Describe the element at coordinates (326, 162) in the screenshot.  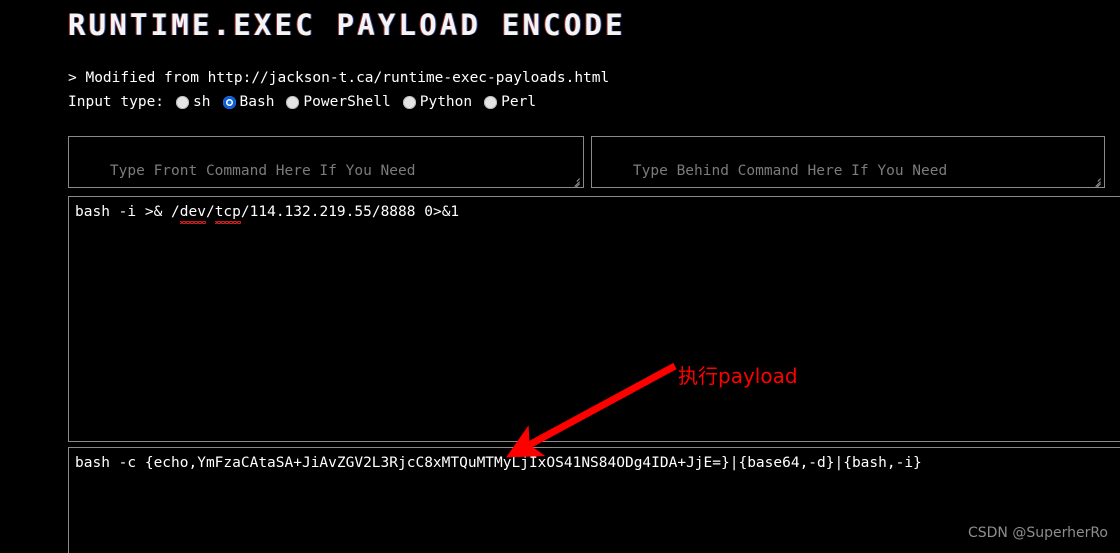
I see `front-command-input: Type Front Command Here If You Need` at that location.